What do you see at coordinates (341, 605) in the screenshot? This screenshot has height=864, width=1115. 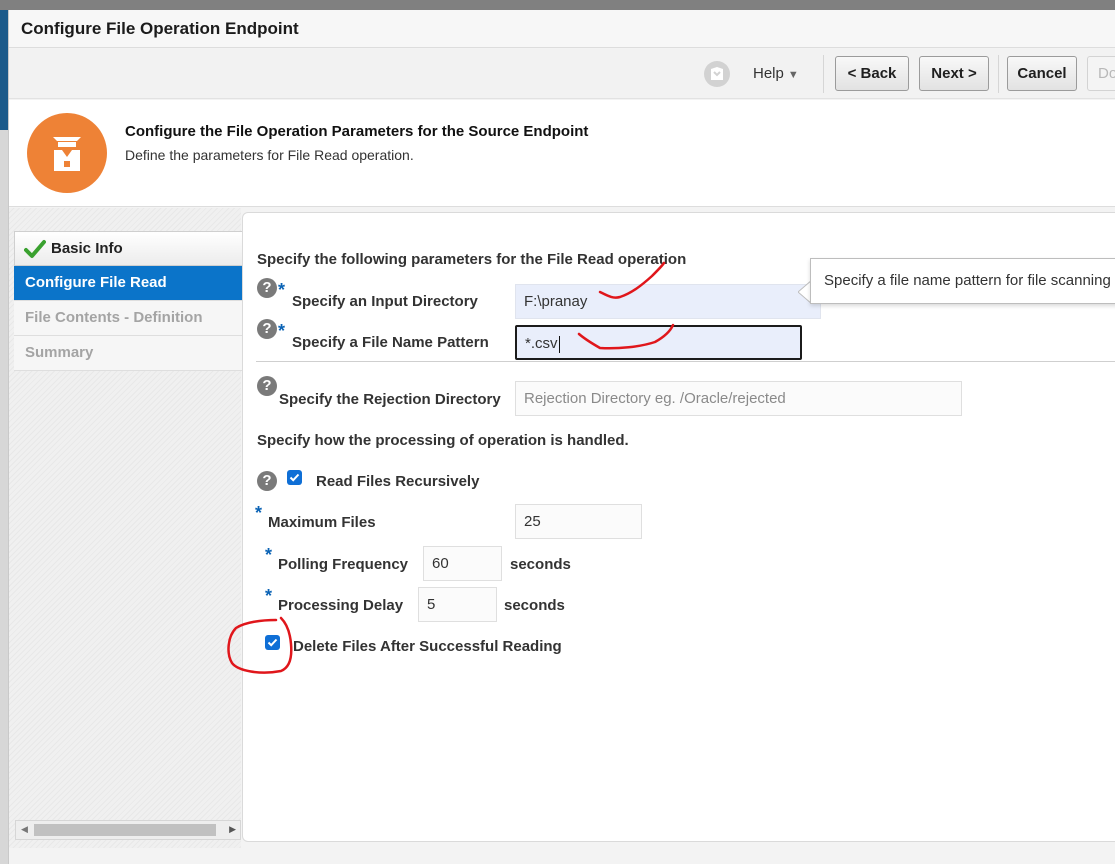 I see `processing-delay-label: Processing Delay` at bounding box center [341, 605].